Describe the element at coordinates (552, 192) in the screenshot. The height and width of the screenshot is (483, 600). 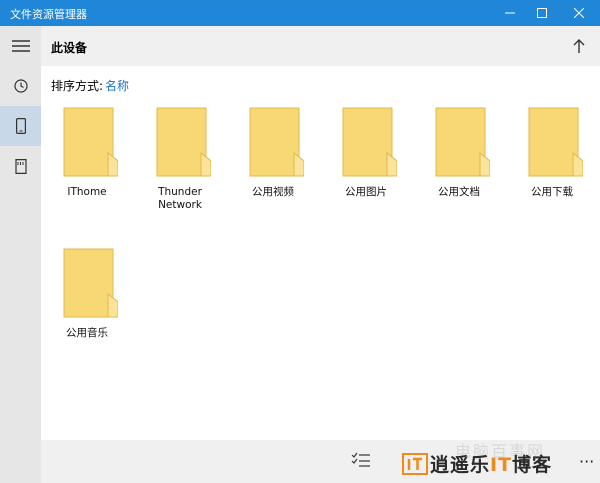
I see `folder-name: 公用下载` at that location.